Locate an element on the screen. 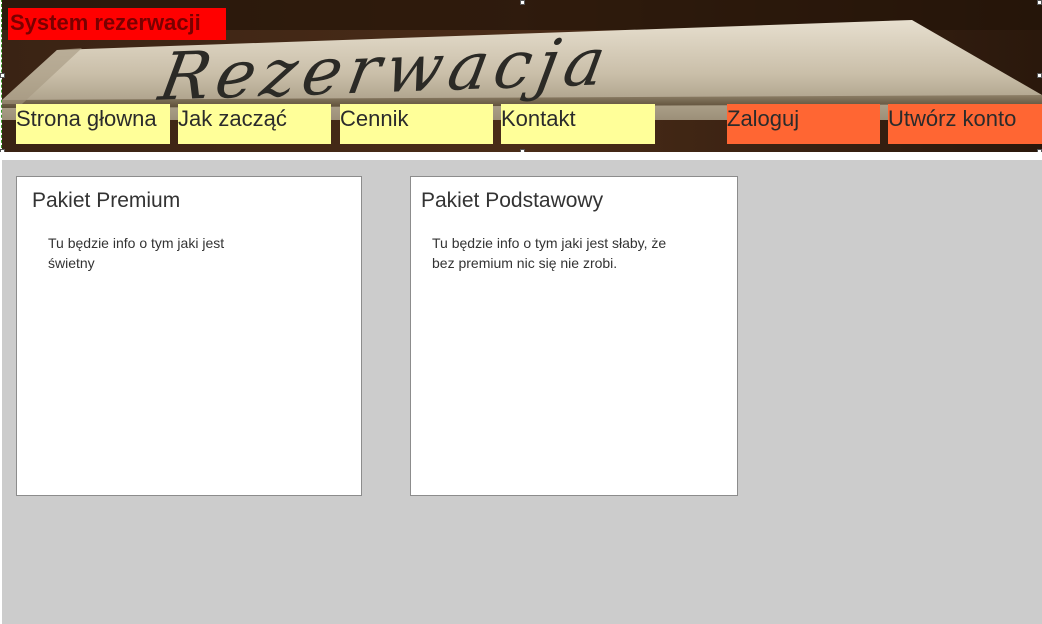 The width and height of the screenshot is (1042, 624). nav-item-register: Utwórz konto is located at coordinates (965, 124).